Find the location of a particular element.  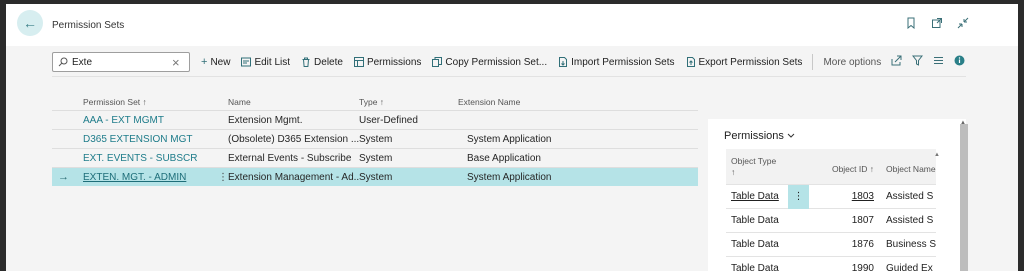

search-input is located at coordinates (120, 62).